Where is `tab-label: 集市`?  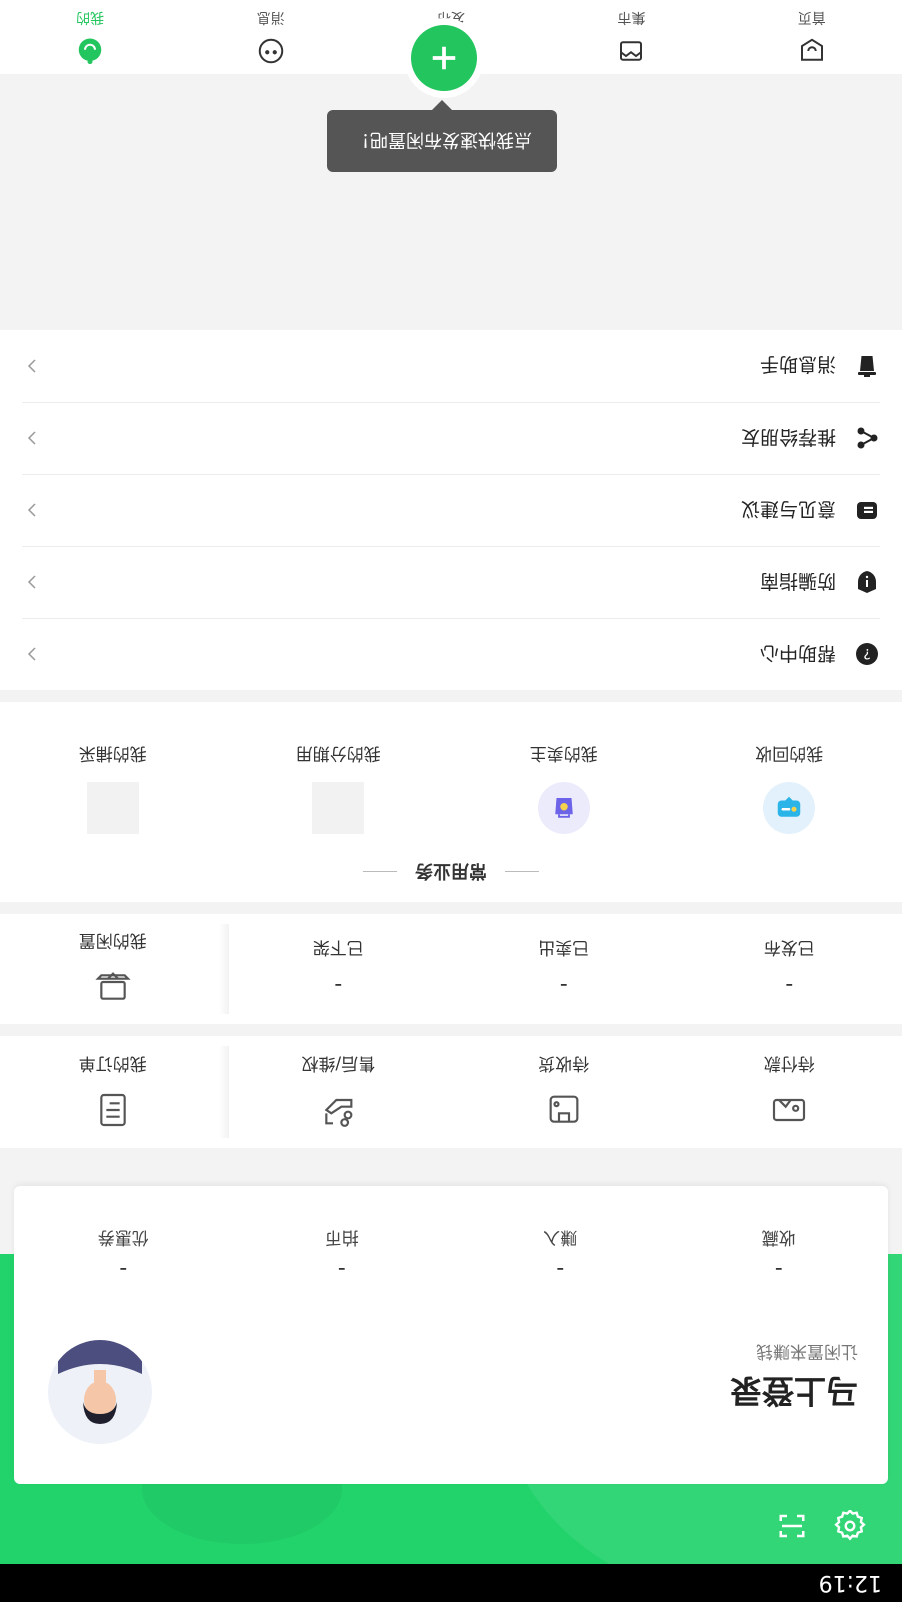
tab-label: 集市 is located at coordinates (631, 17).